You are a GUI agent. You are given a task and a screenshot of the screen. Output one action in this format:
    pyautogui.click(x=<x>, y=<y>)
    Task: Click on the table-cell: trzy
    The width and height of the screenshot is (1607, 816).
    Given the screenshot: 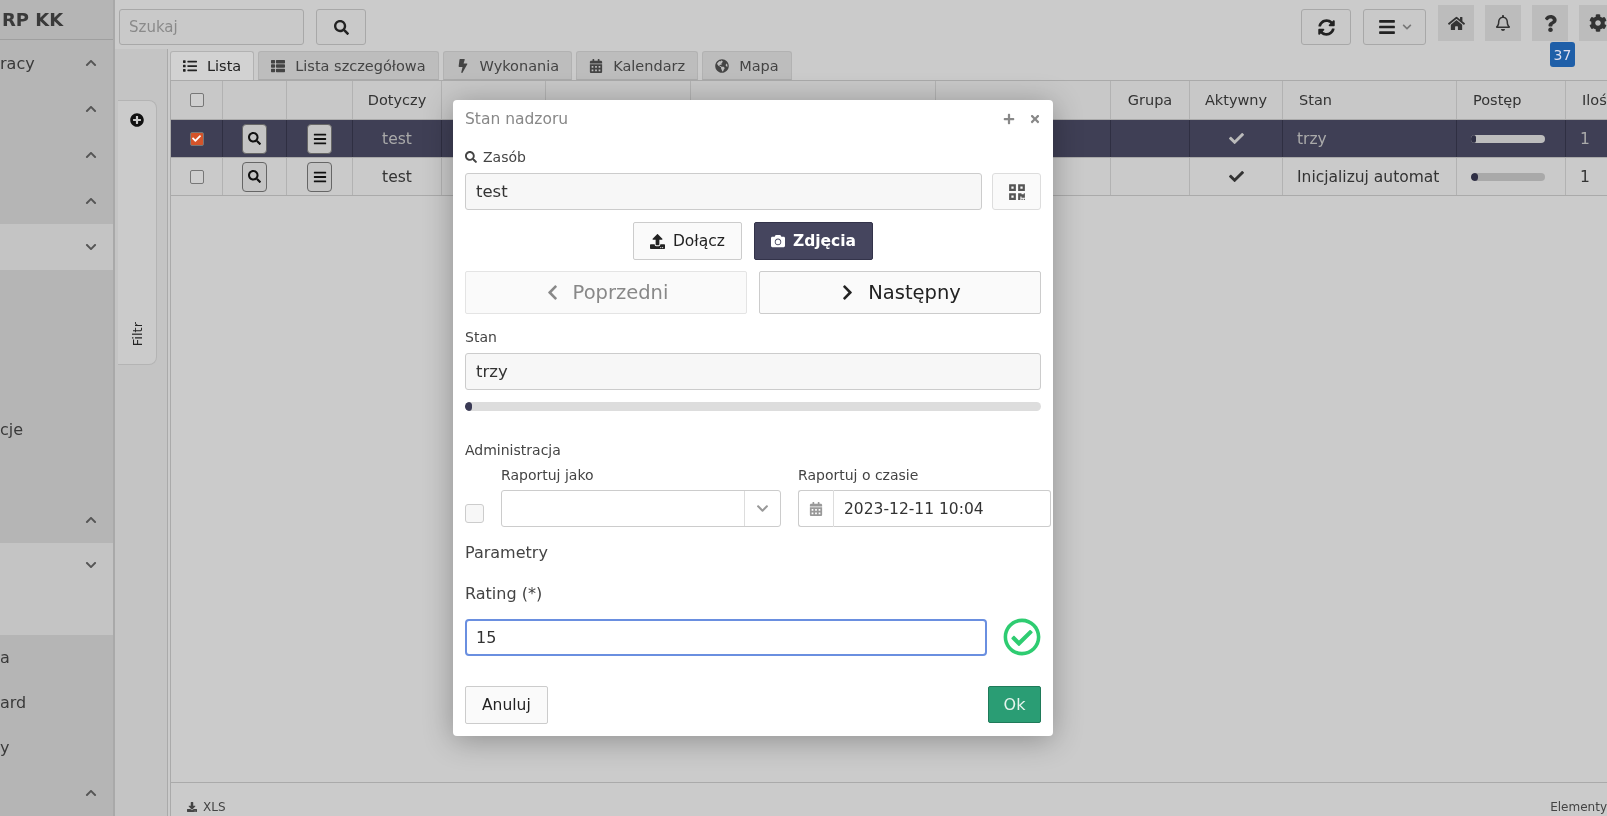 What is the action you would take?
    pyautogui.click(x=1370, y=138)
    